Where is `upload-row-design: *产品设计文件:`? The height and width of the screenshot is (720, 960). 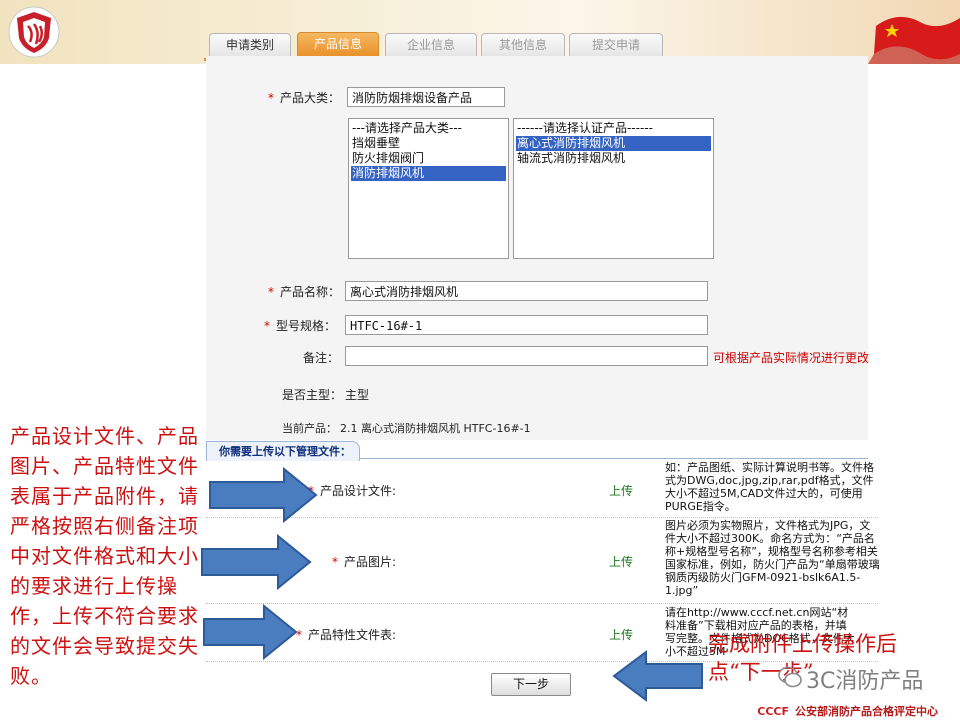
upload-row-design: *产品设计文件: is located at coordinates (352, 490).